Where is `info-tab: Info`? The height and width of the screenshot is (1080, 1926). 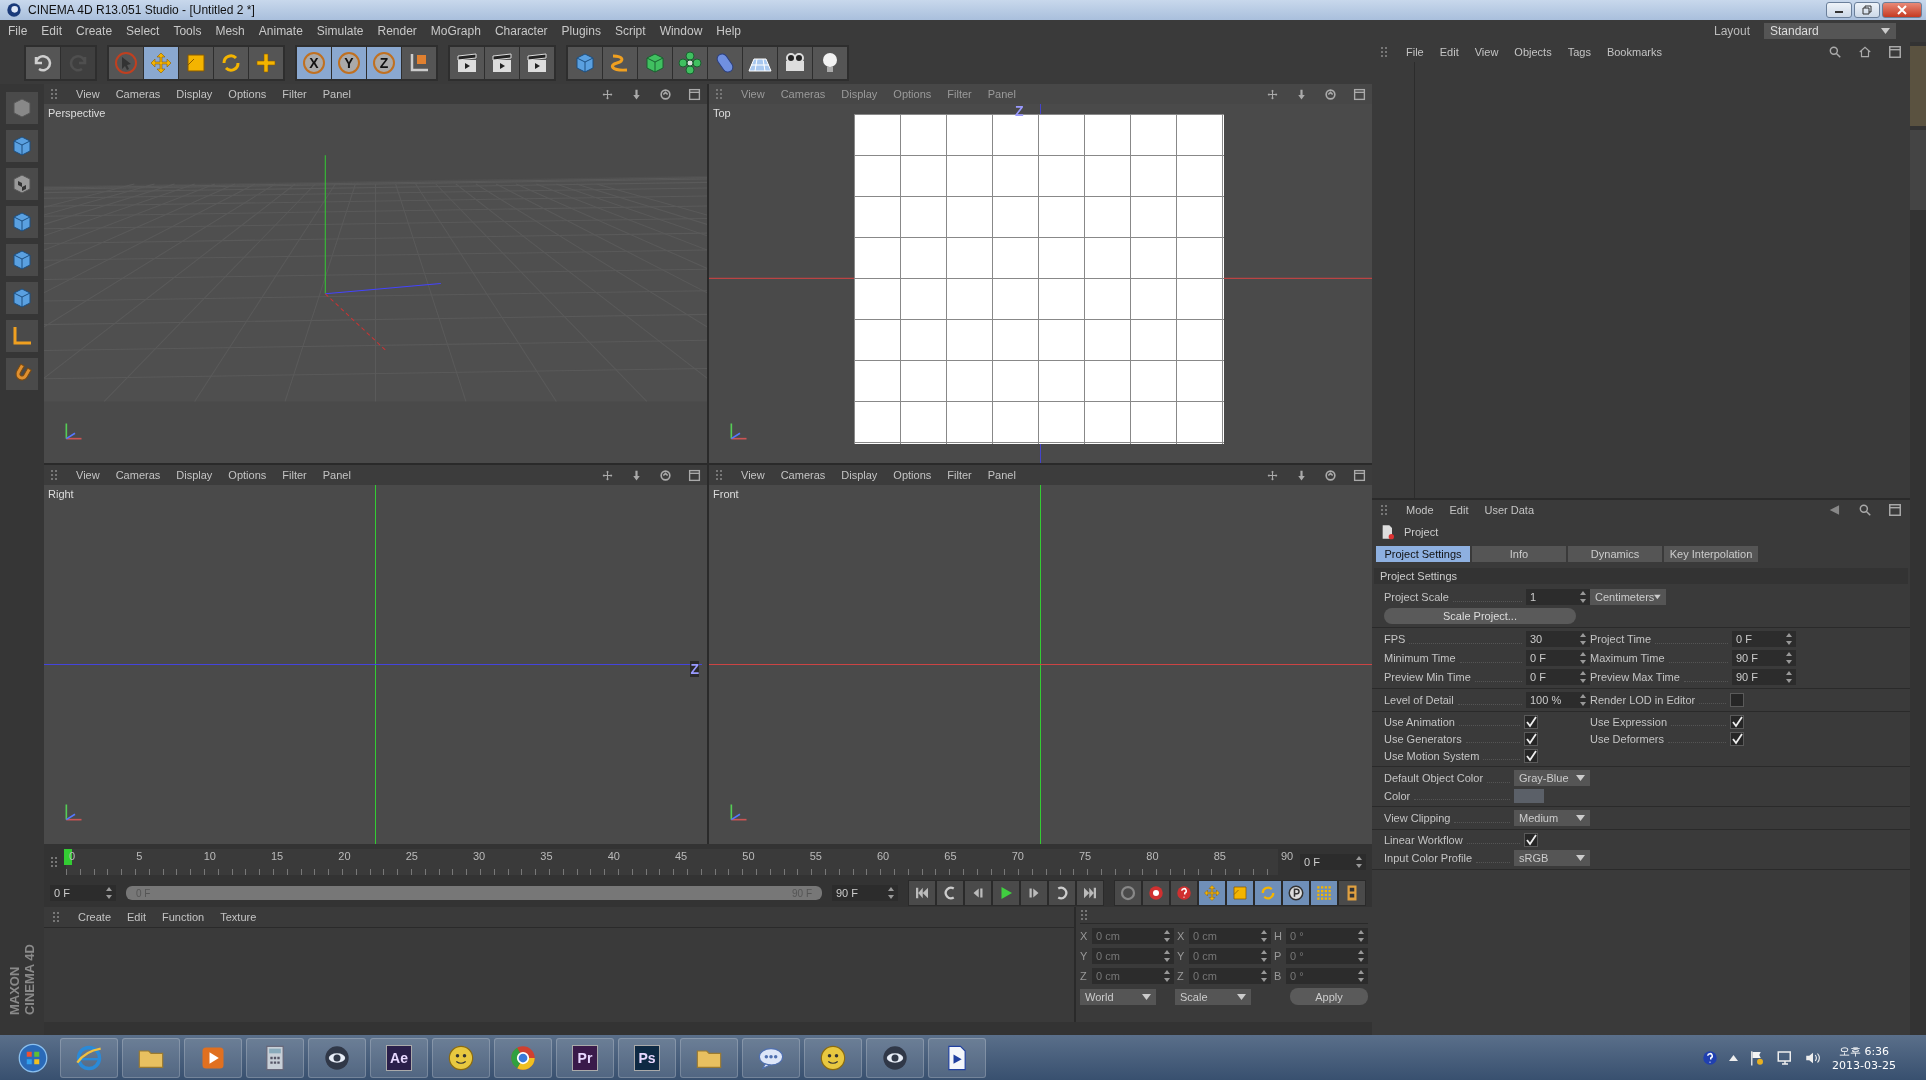 info-tab: Info is located at coordinates (1519, 554).